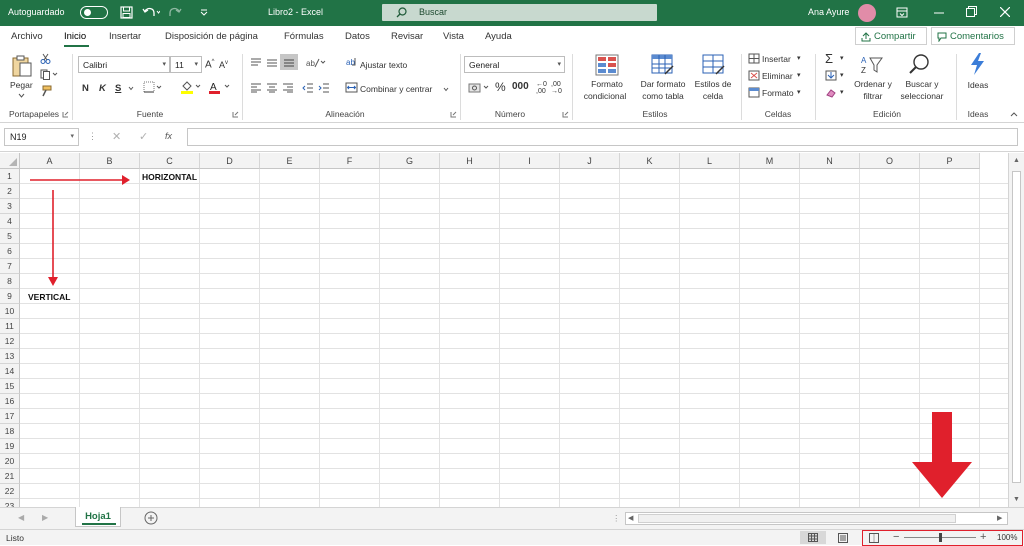 The height and width of the screenshot is (546, 1024). What do you see at coordinates (714, 65) in the screenshot?
I see `cell-styles-icon` at bounding box center [714, 65].